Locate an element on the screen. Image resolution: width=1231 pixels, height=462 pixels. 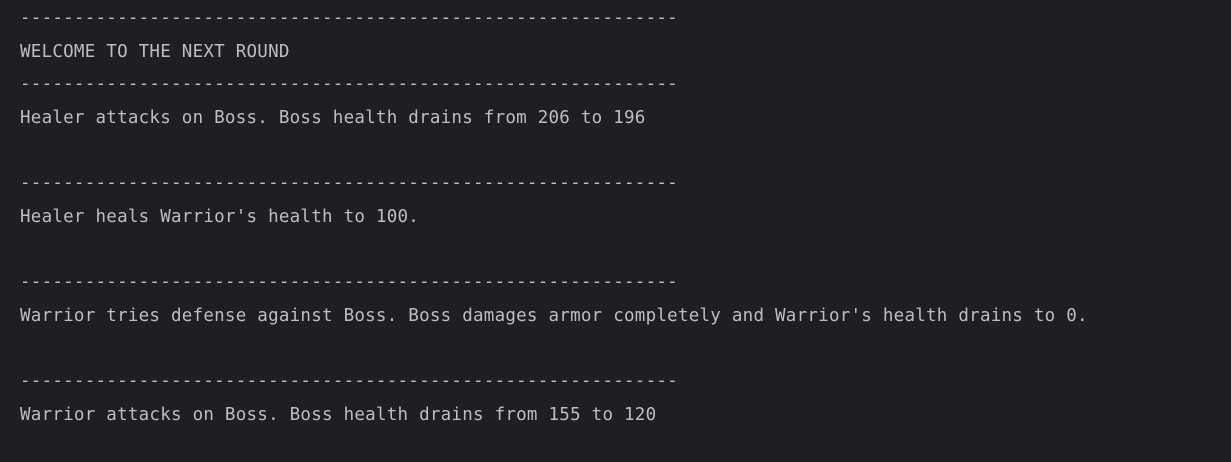
log-line: Healer heals Warrior's health to 100. is located at coordinates (220, 217).